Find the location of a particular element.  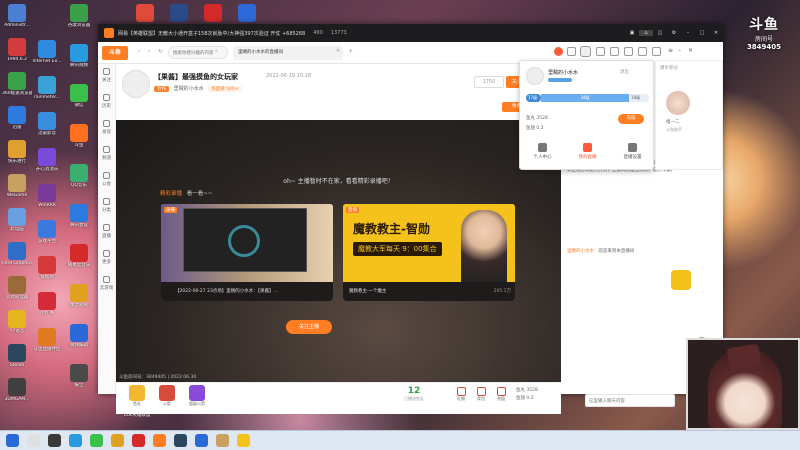

nav-item: 更多 is located at coordinates (106, 259).